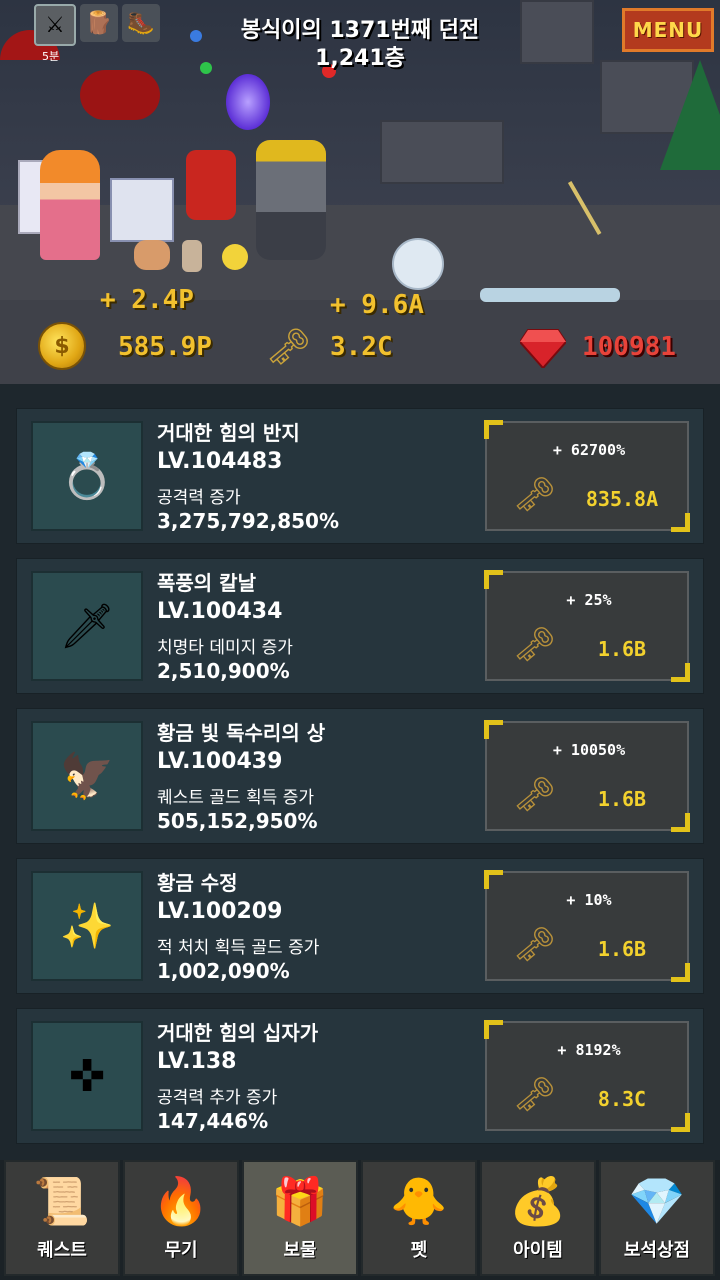 This screenshot has width=720, height=1280. I want to click on treasure-name: 거대한 힘의 반지, so click(228, 433).